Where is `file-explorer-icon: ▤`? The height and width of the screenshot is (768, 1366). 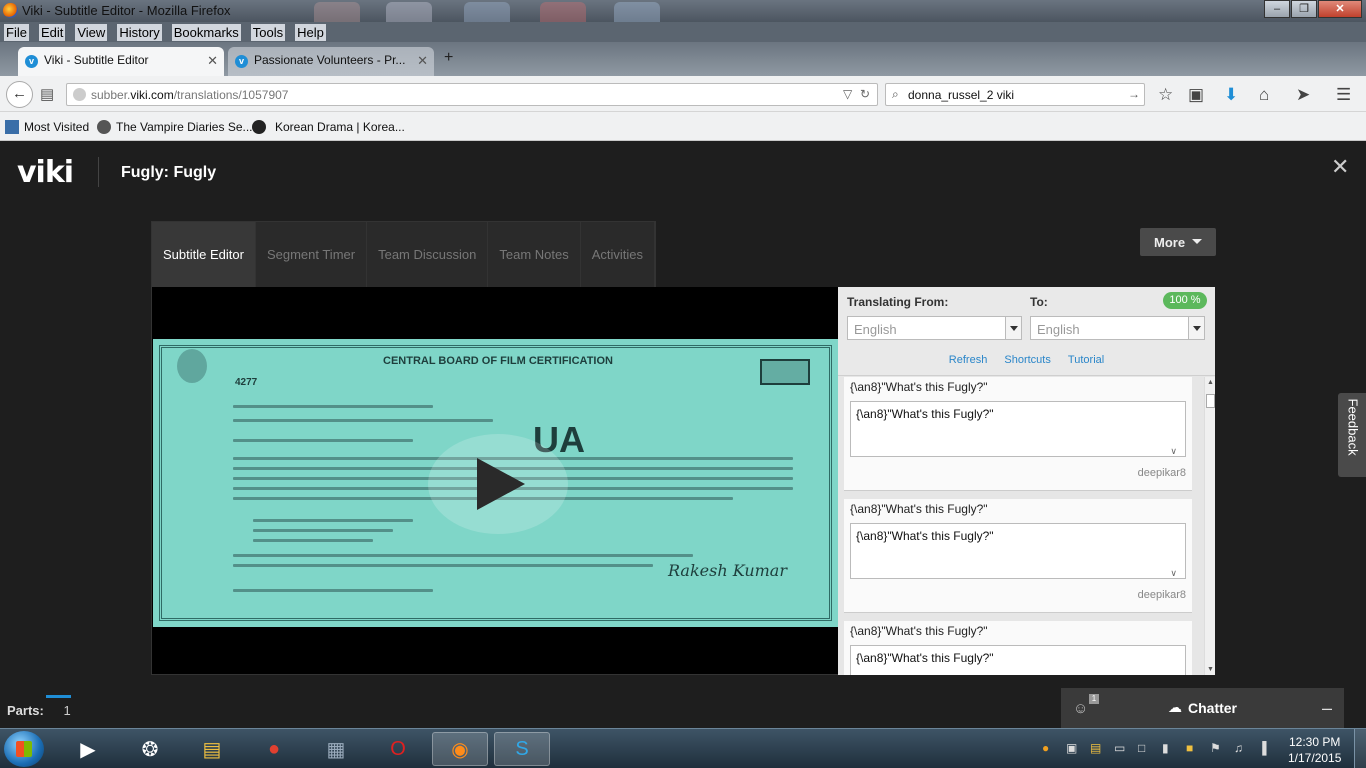
file-explorer-icon: ▤ is located at coordinates (212, 749).